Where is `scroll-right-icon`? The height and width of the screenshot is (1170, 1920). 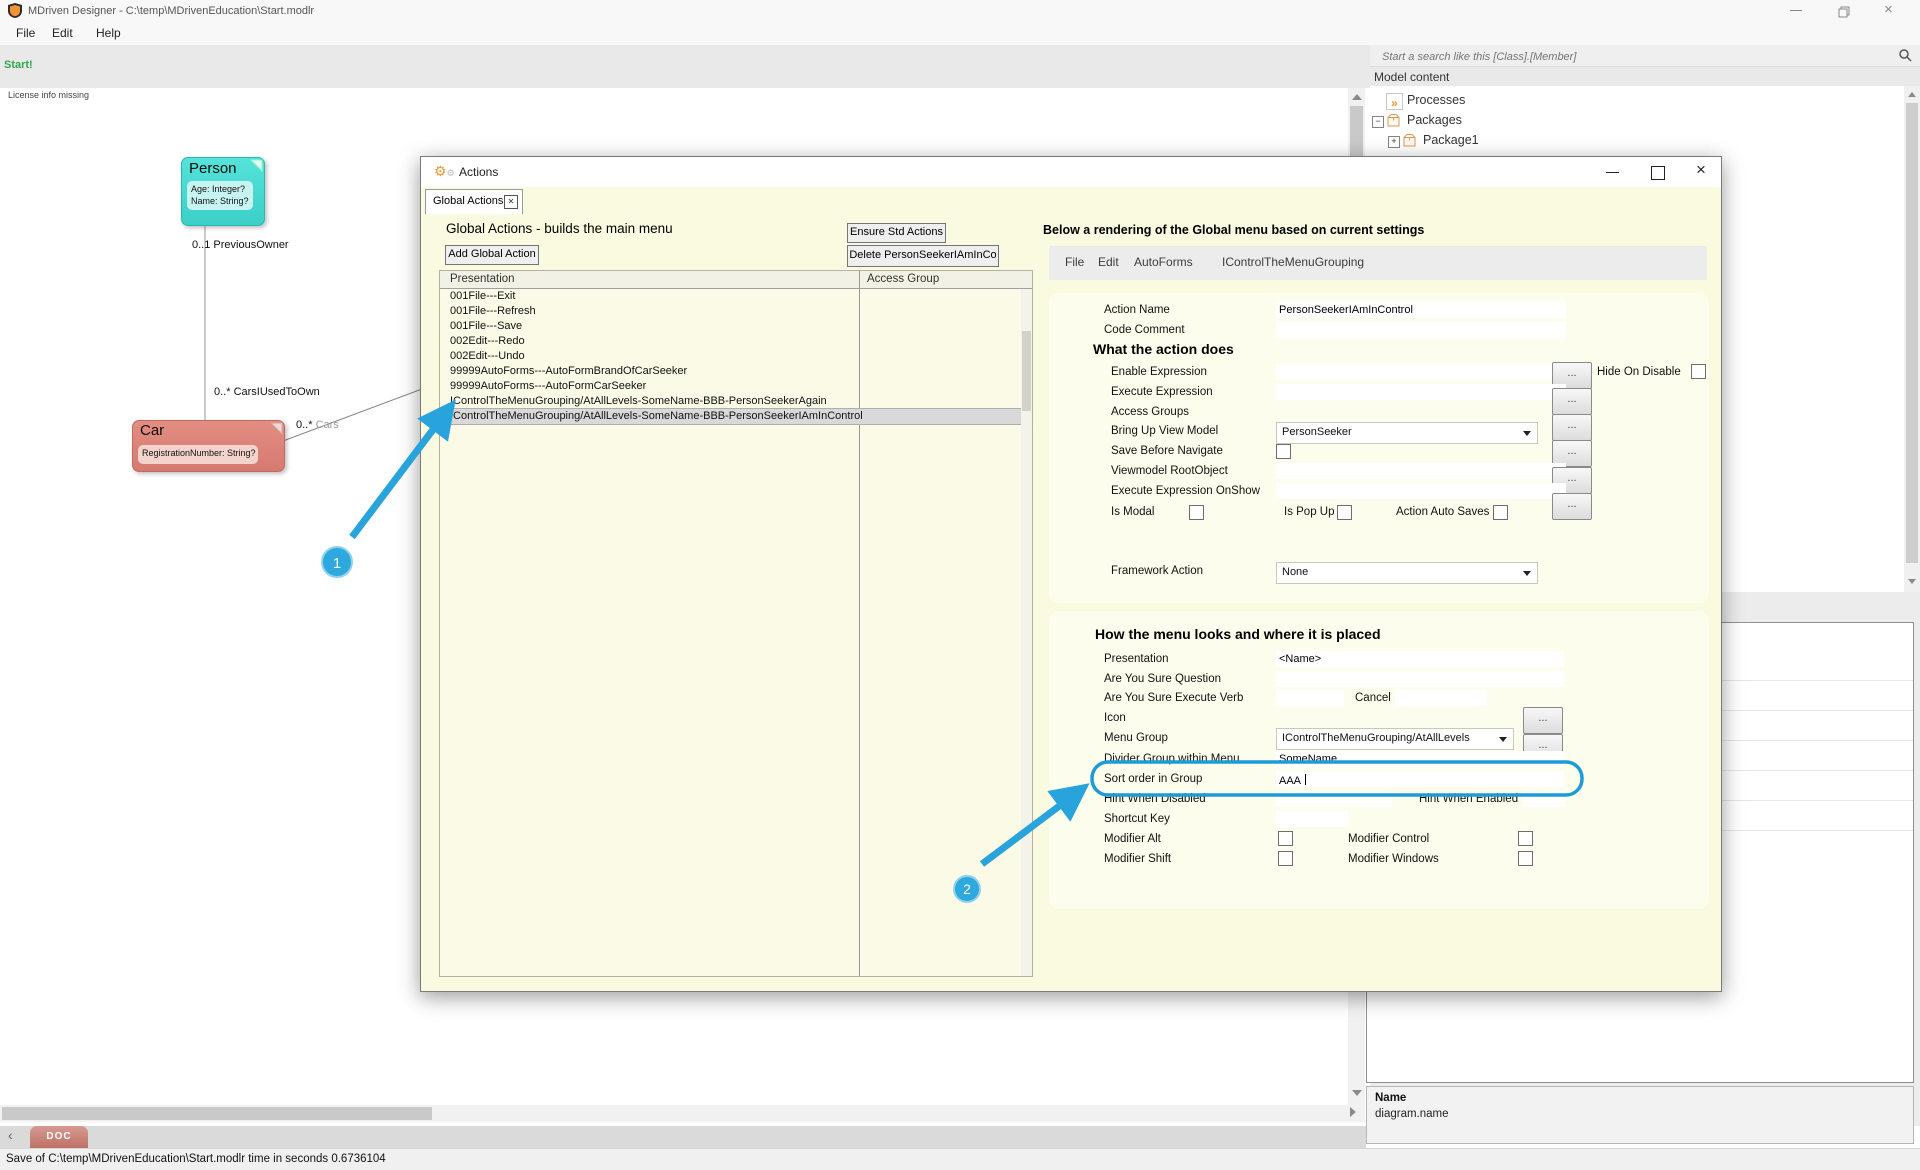
scroll-right-icon is located at coordinates (1353, 1112).